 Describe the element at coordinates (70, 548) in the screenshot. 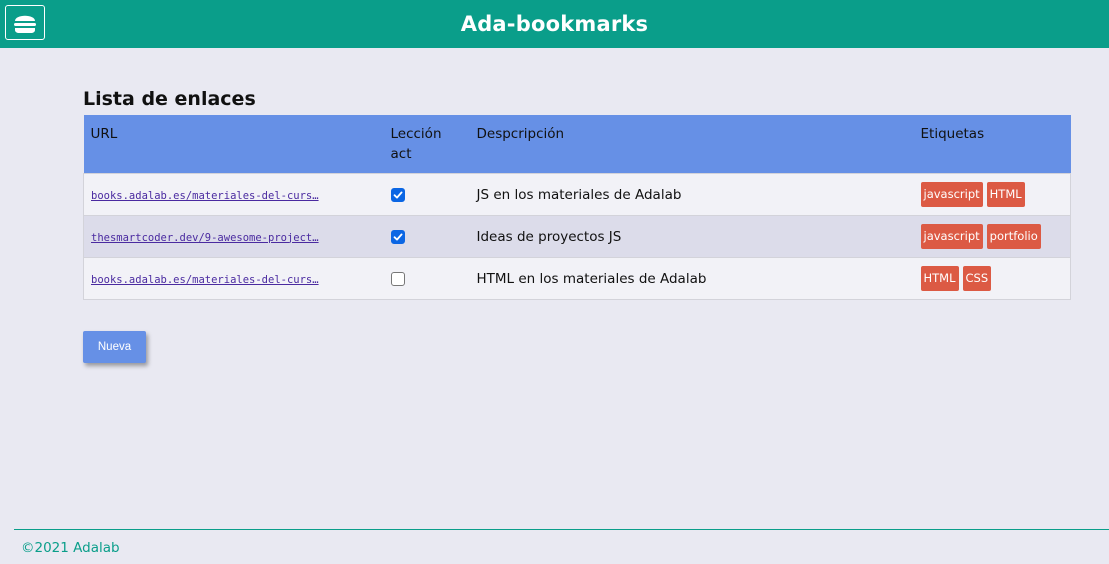

I see `footer-copyright: ©2021 Adalab` at that location.